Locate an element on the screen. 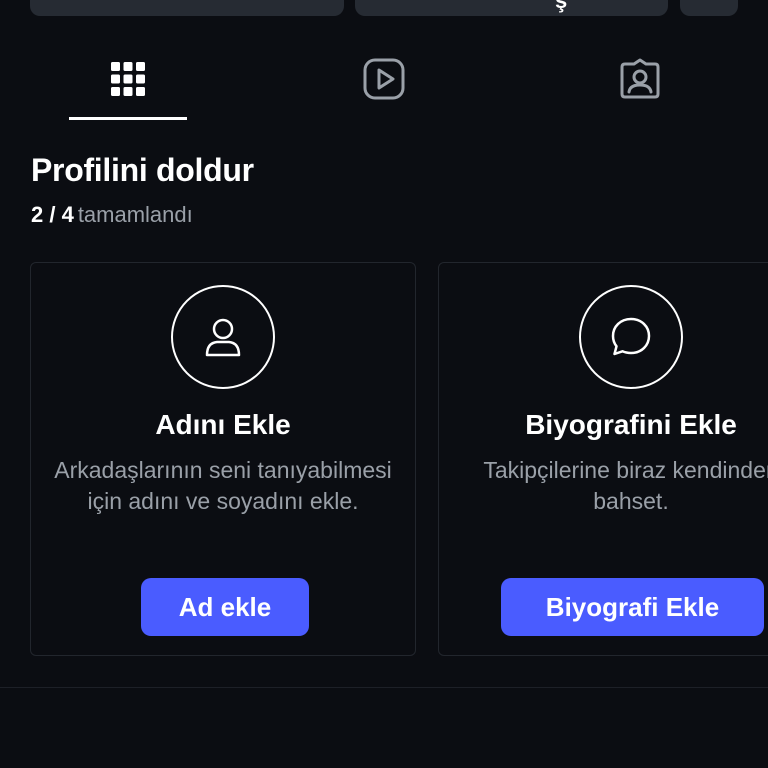 Image resolution: width=768 pixels, height=768 pixels. discover-people-button is located at coordinates (709, 8).